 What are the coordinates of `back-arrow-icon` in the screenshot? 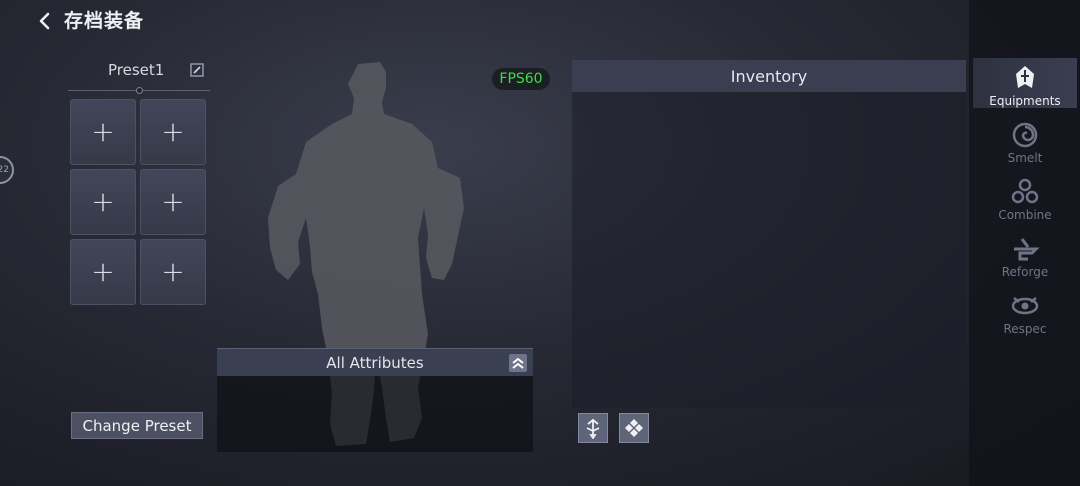 It's located at (45, 21).